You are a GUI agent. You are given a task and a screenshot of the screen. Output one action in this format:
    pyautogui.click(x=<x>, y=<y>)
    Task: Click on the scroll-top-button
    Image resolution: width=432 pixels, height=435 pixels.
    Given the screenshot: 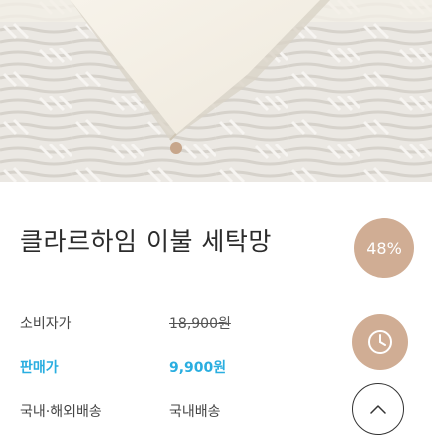 What is the action you would take?
    pyautogui.click(x=378, y=409)
    